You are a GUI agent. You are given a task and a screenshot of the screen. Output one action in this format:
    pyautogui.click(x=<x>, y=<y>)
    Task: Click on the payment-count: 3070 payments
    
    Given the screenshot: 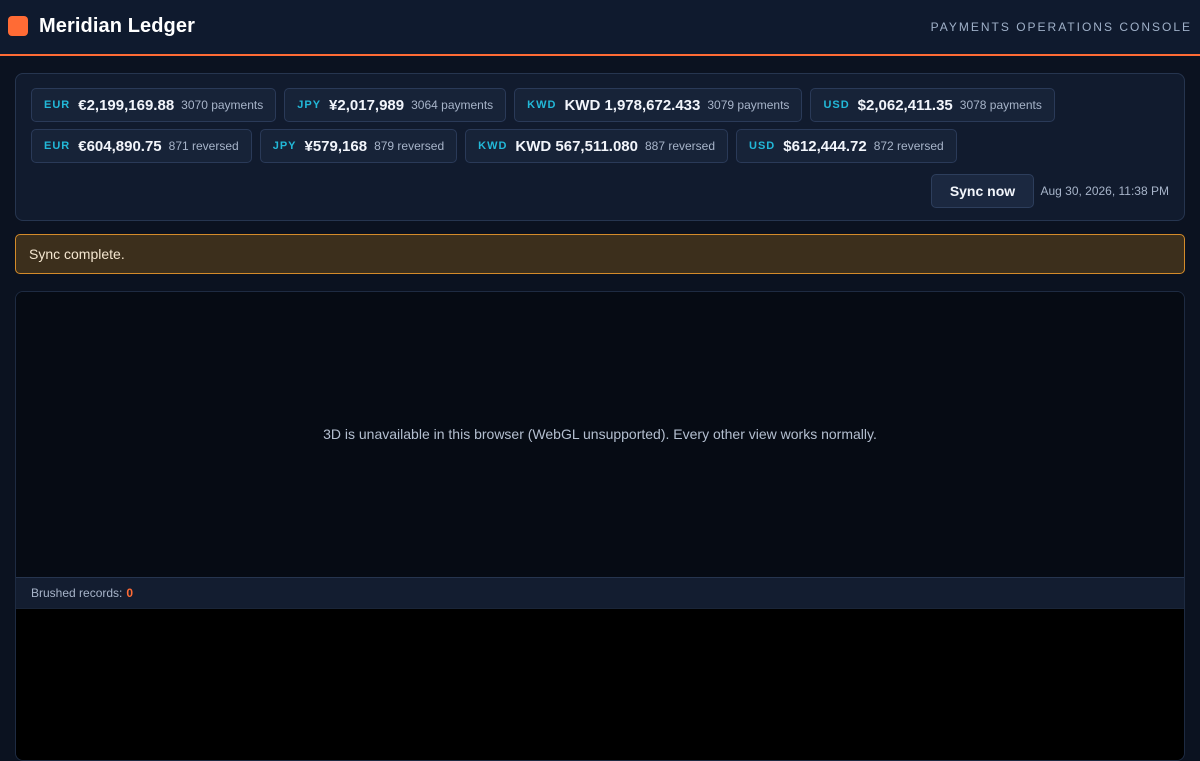 What is the action you would take?
    pyautogui.click(x=222, y=105)
    